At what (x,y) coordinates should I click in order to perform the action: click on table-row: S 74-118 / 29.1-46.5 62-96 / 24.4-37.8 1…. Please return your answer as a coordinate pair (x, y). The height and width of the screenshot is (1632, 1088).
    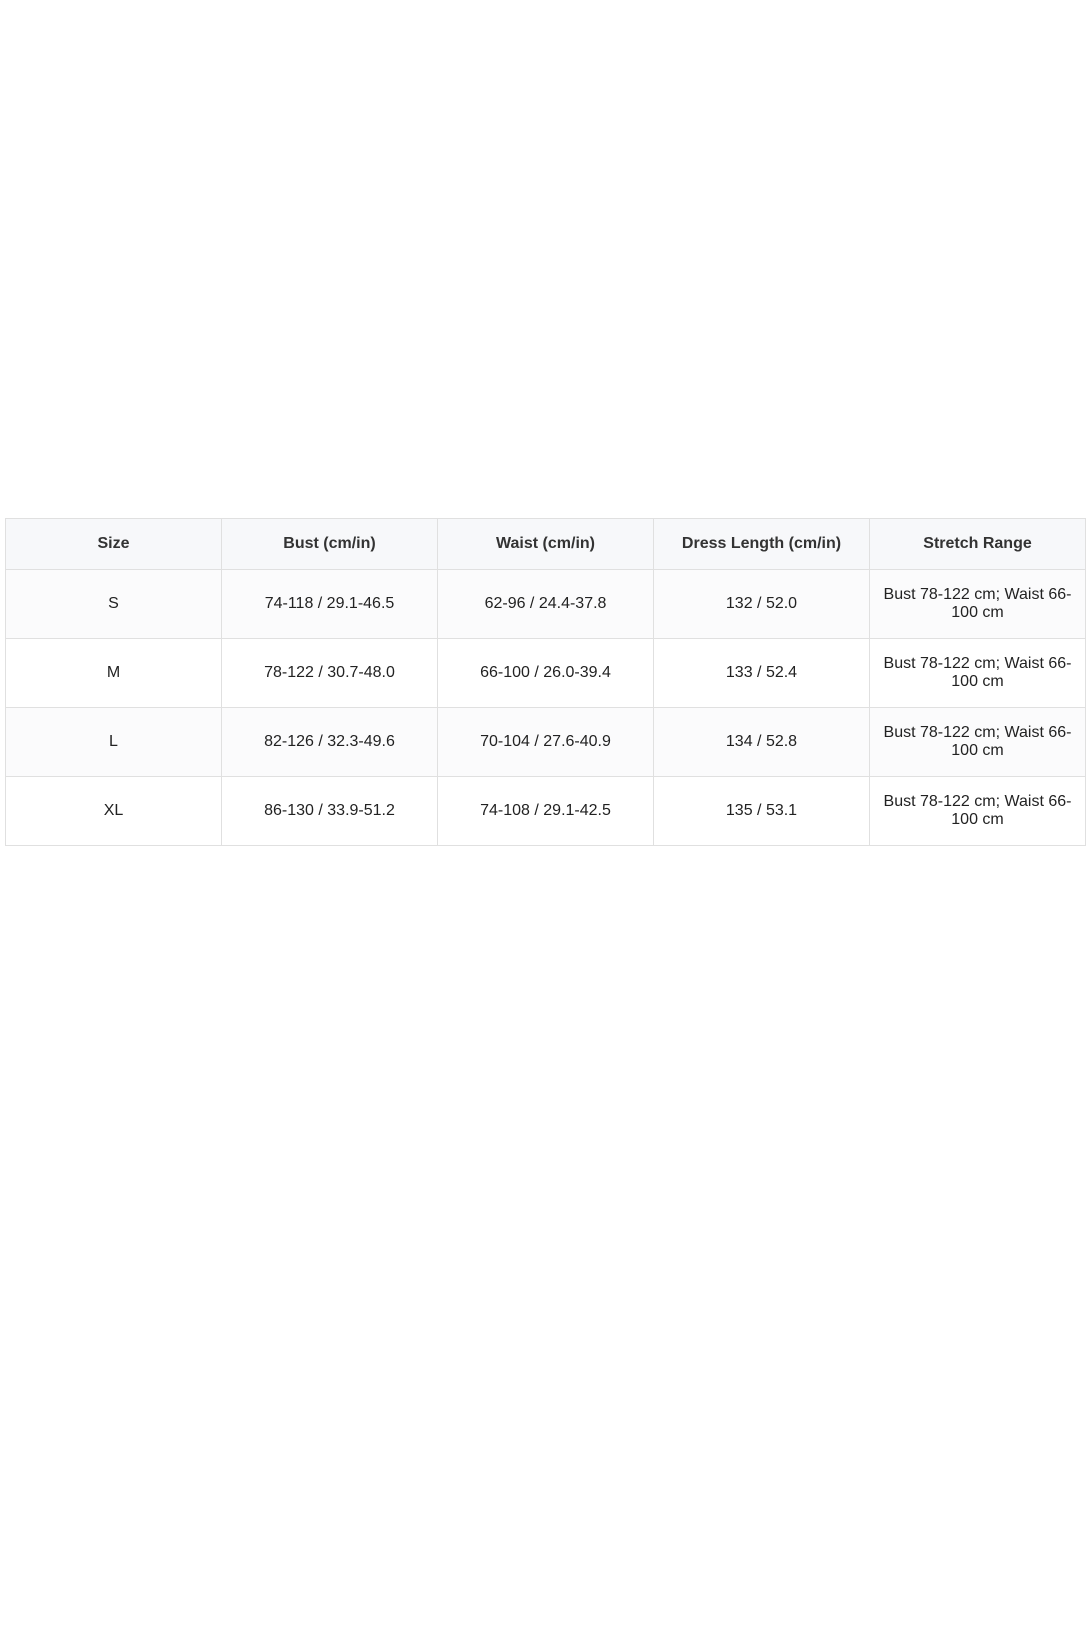
    Looking at the image, I should click on (545, 604).